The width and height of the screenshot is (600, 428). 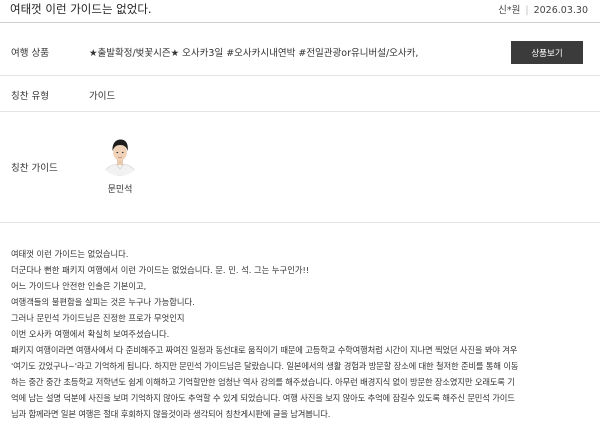 What do you see at coordinates (120, 190) in the screenshot?
I see `guide-name: 문민석` at bounding box center [120, 190].